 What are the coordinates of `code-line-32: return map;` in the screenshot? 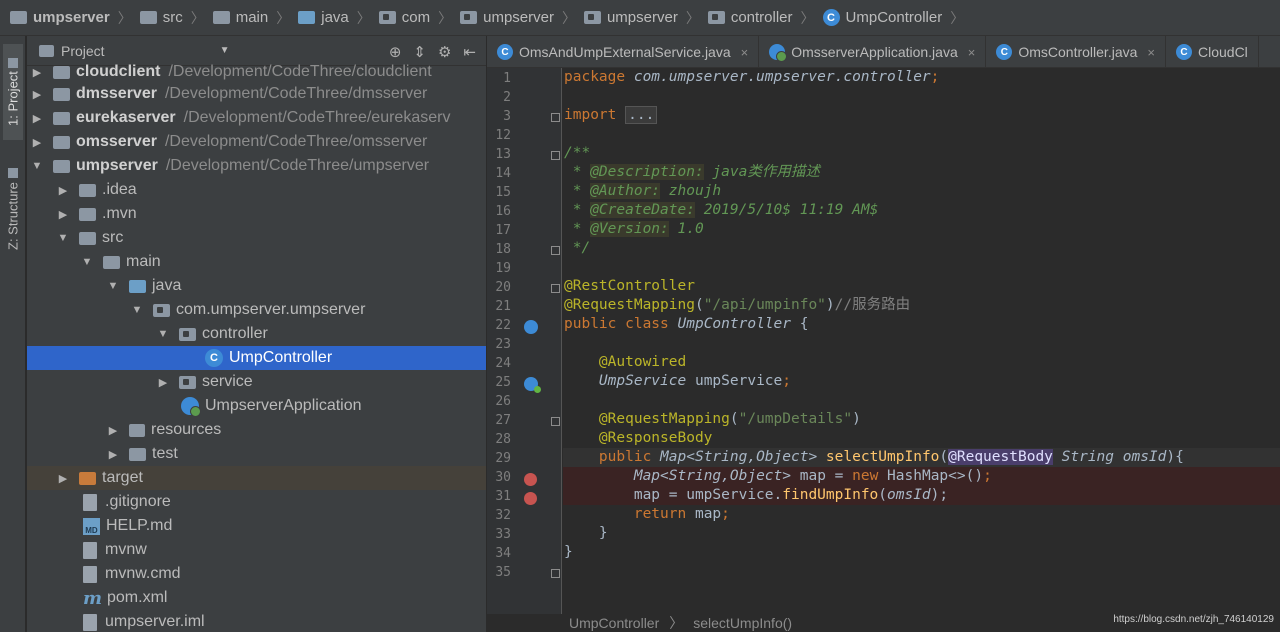 It's located at (681, 514).